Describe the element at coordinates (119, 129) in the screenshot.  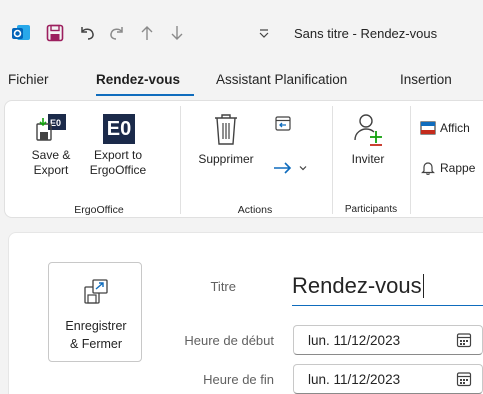
I see `ergooffice-logo-icon: E0` at that location.